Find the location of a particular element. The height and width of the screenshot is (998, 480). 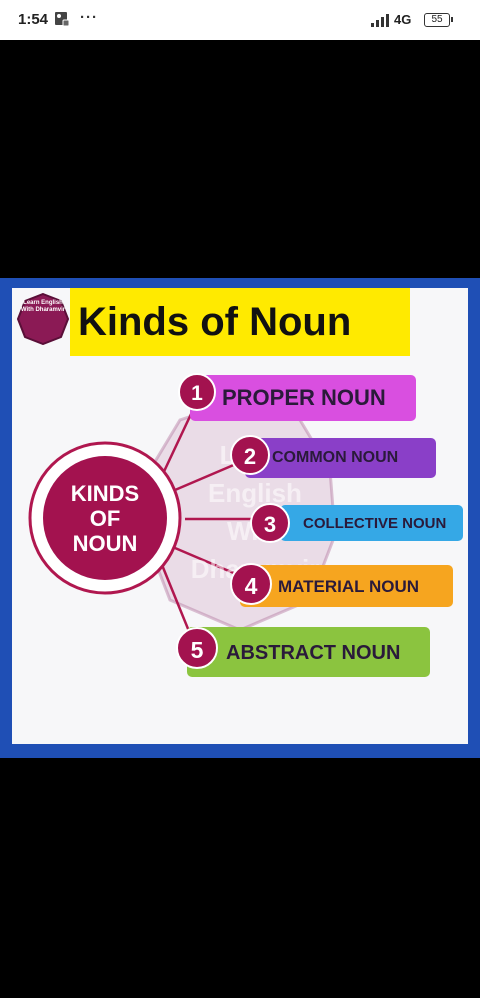

more-notifications-icon: ··· is located at coordinates (89, 17).